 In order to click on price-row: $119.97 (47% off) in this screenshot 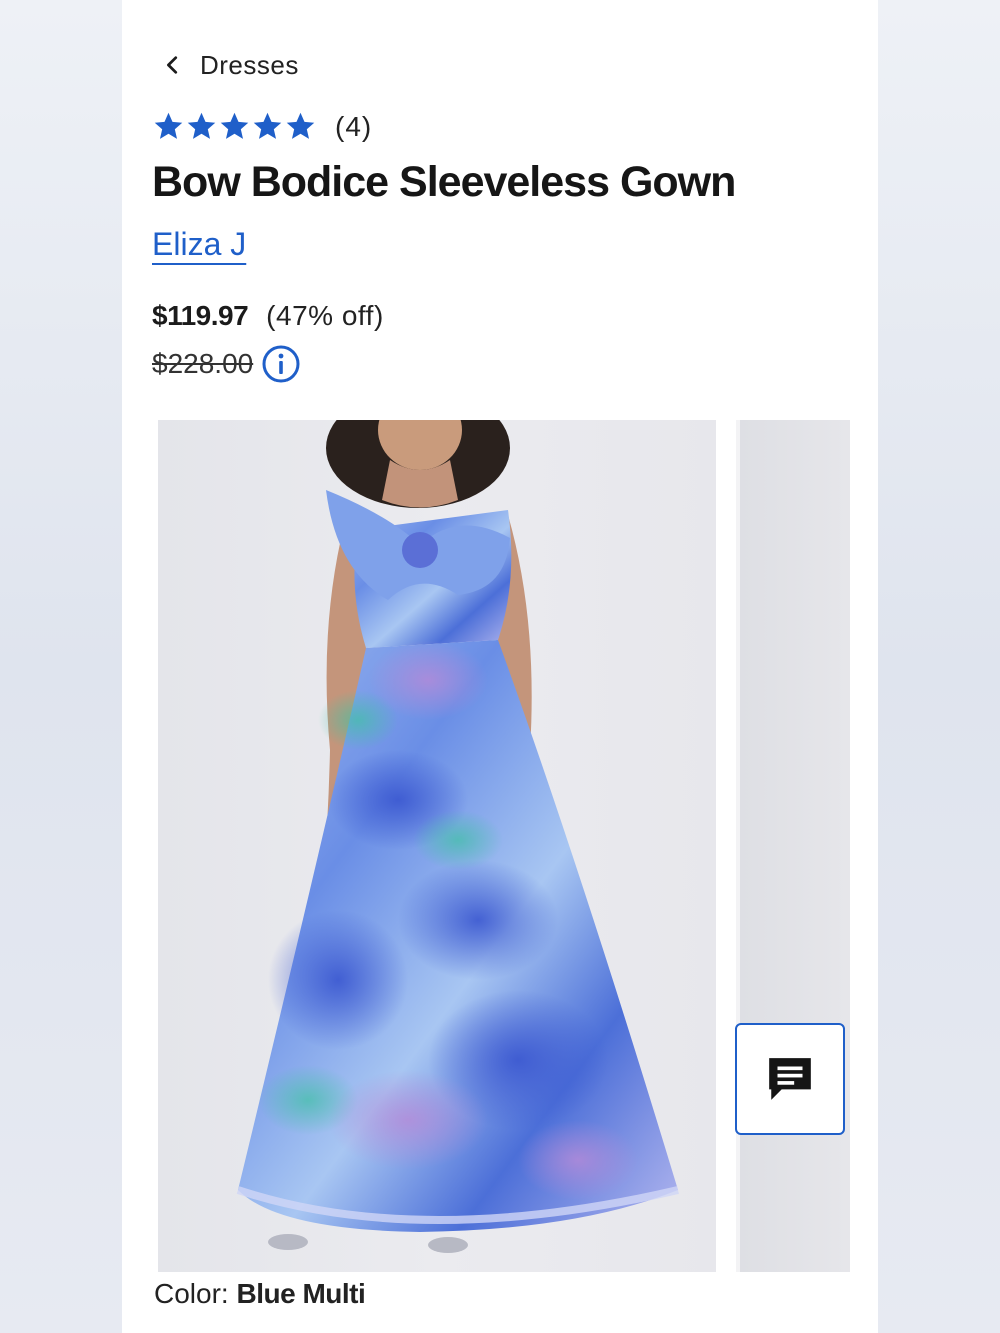, I will do `click(268, 316)`.